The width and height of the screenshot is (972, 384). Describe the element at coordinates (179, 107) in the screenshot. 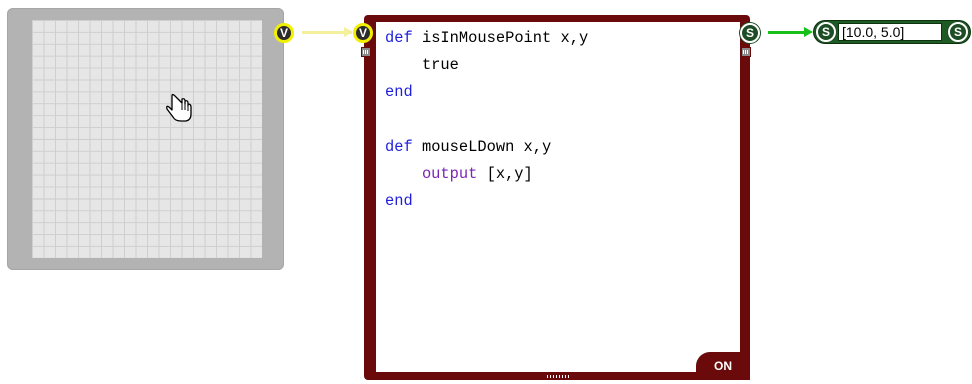

I see `hand-pointer-icon` at that location.